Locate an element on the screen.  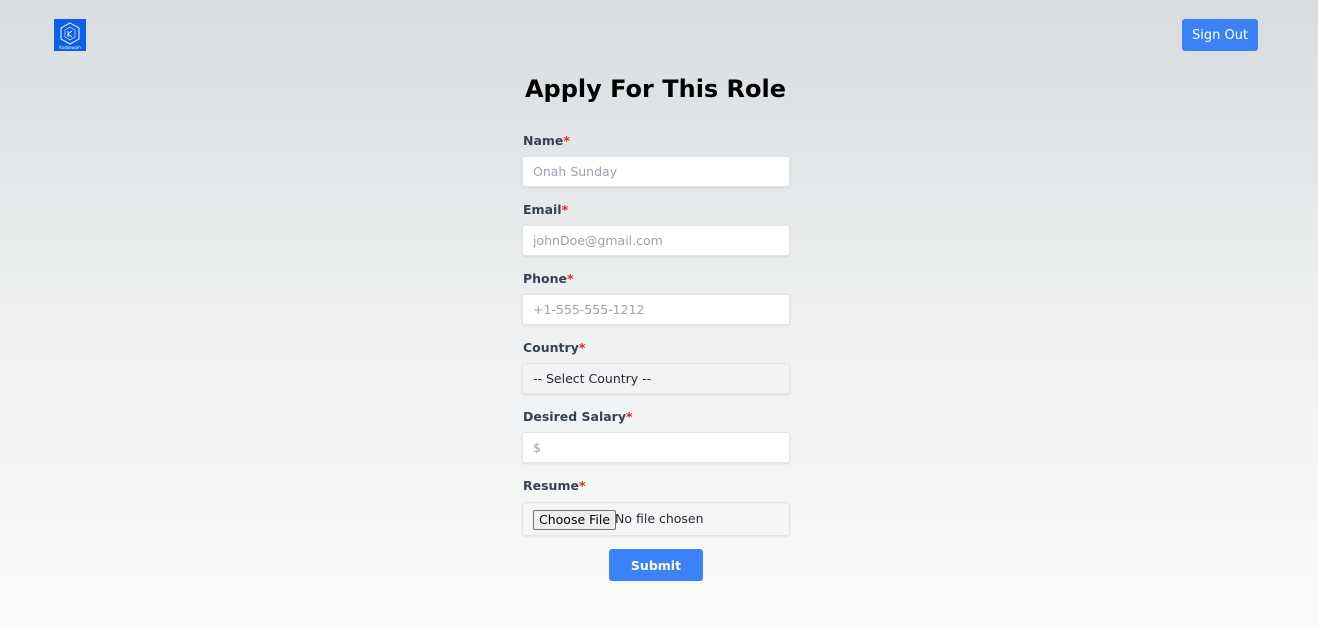
name-input is located at coordinates (656, 171).